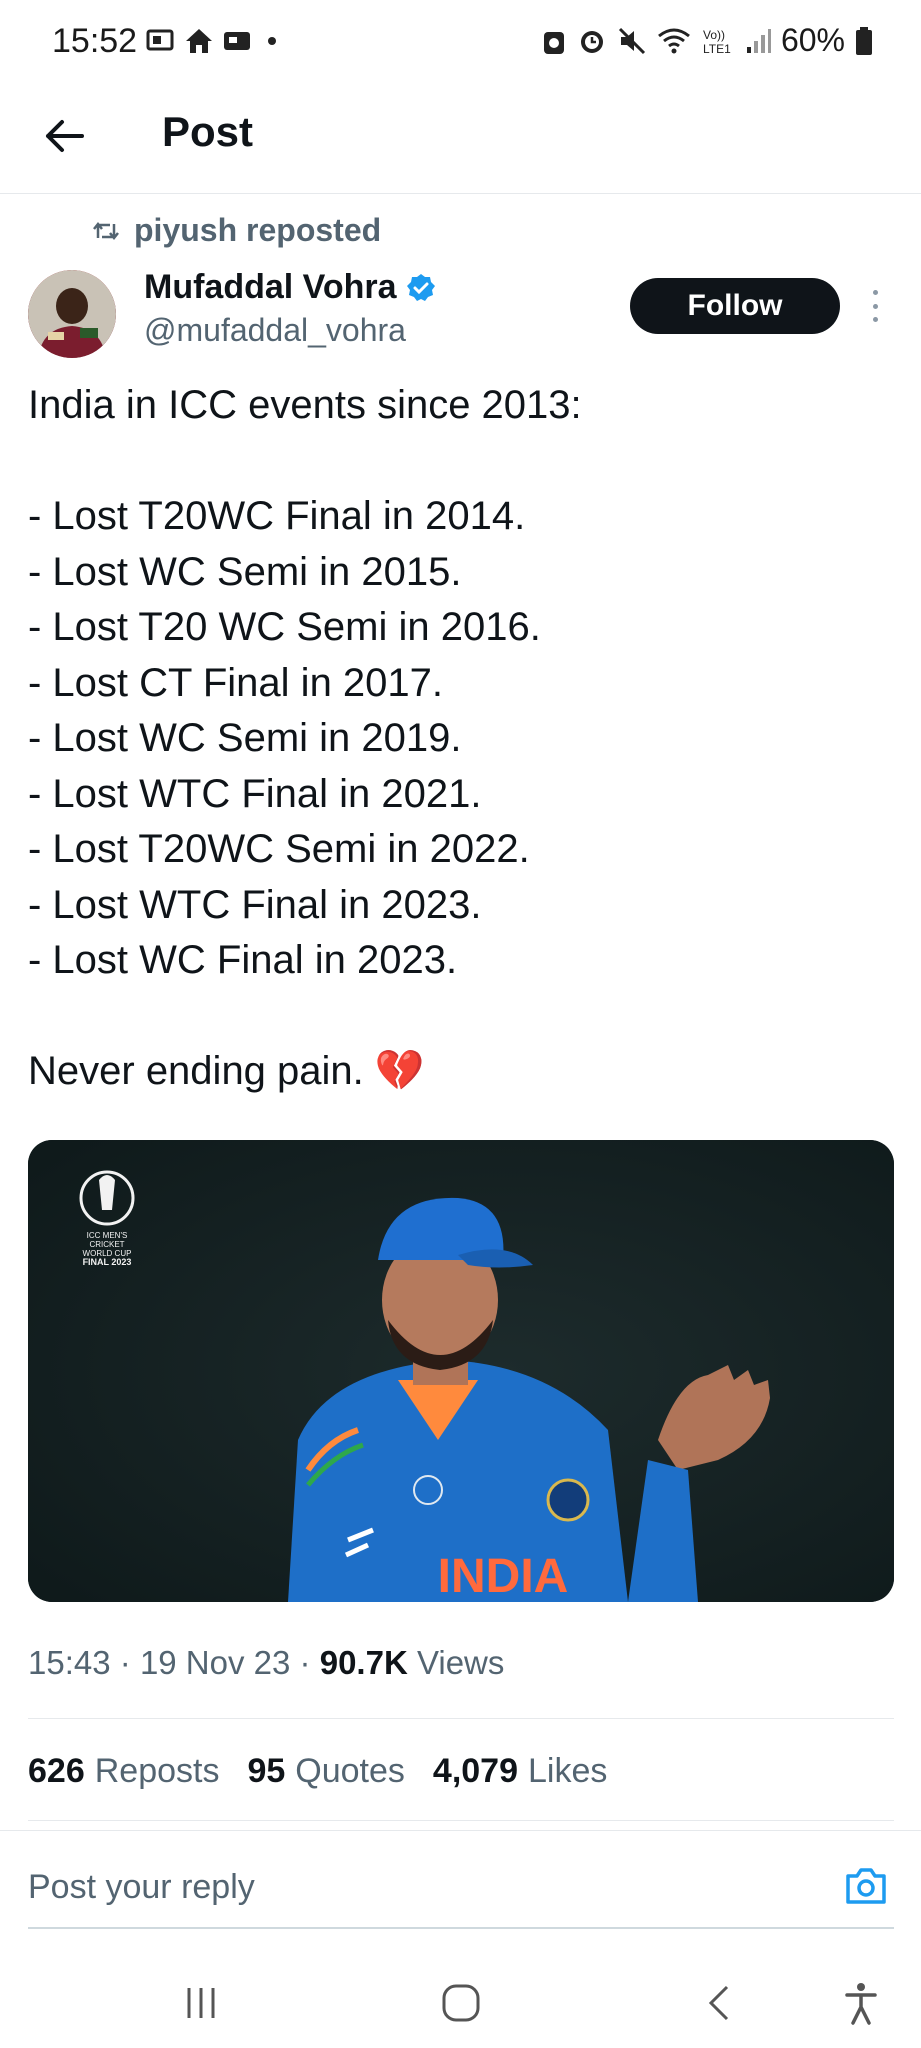 The image size is (921, 2048). What do you see at coordinates (460, 140) in the screenshot?
I see `app-header: Post` at bounding box center [460, 140].